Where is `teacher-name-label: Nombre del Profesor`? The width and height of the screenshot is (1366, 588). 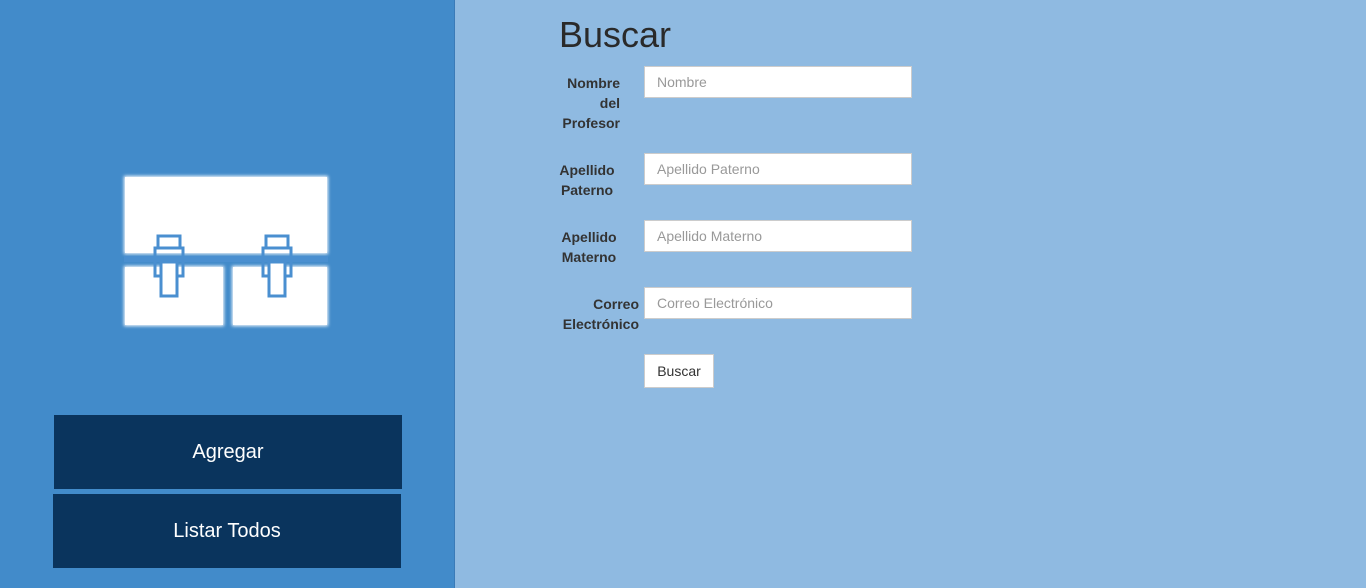
teacher-name-label: Nombre del Profesor is located at coordinates (591, 103).